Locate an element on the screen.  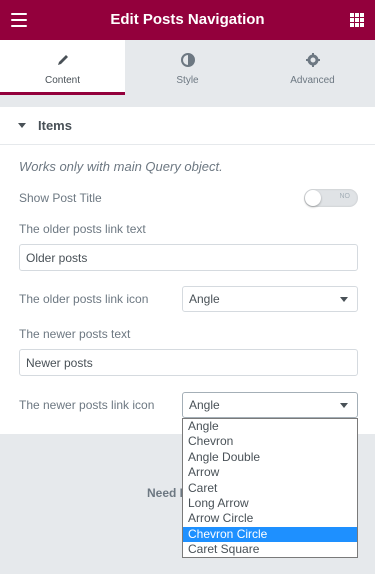
panel-tabs: Content Style Advanced is located at coordinates (187, 67).